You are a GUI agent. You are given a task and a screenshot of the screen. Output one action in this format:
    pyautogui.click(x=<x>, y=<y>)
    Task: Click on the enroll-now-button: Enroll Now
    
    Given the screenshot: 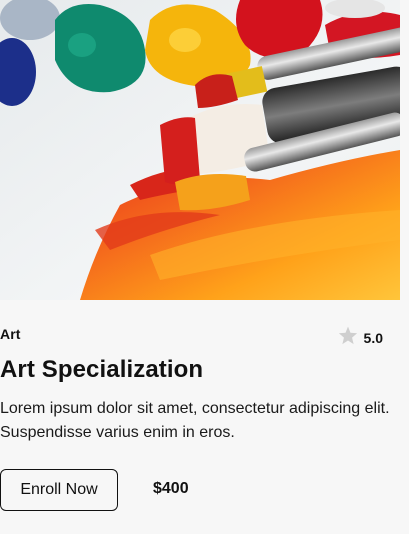 What is the action you would take?
    pyautogui.click(x=59, y=490)
    